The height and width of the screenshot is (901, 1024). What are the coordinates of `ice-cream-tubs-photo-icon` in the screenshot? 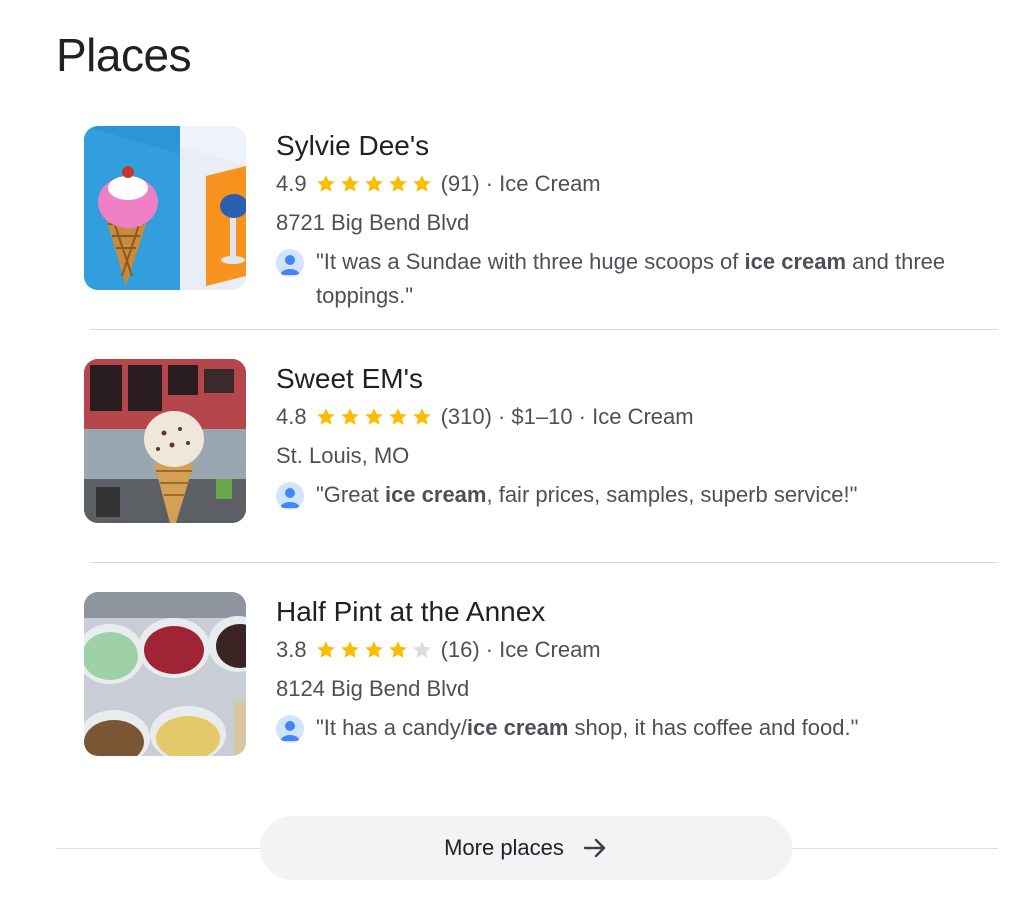 It's located at (165, 674).